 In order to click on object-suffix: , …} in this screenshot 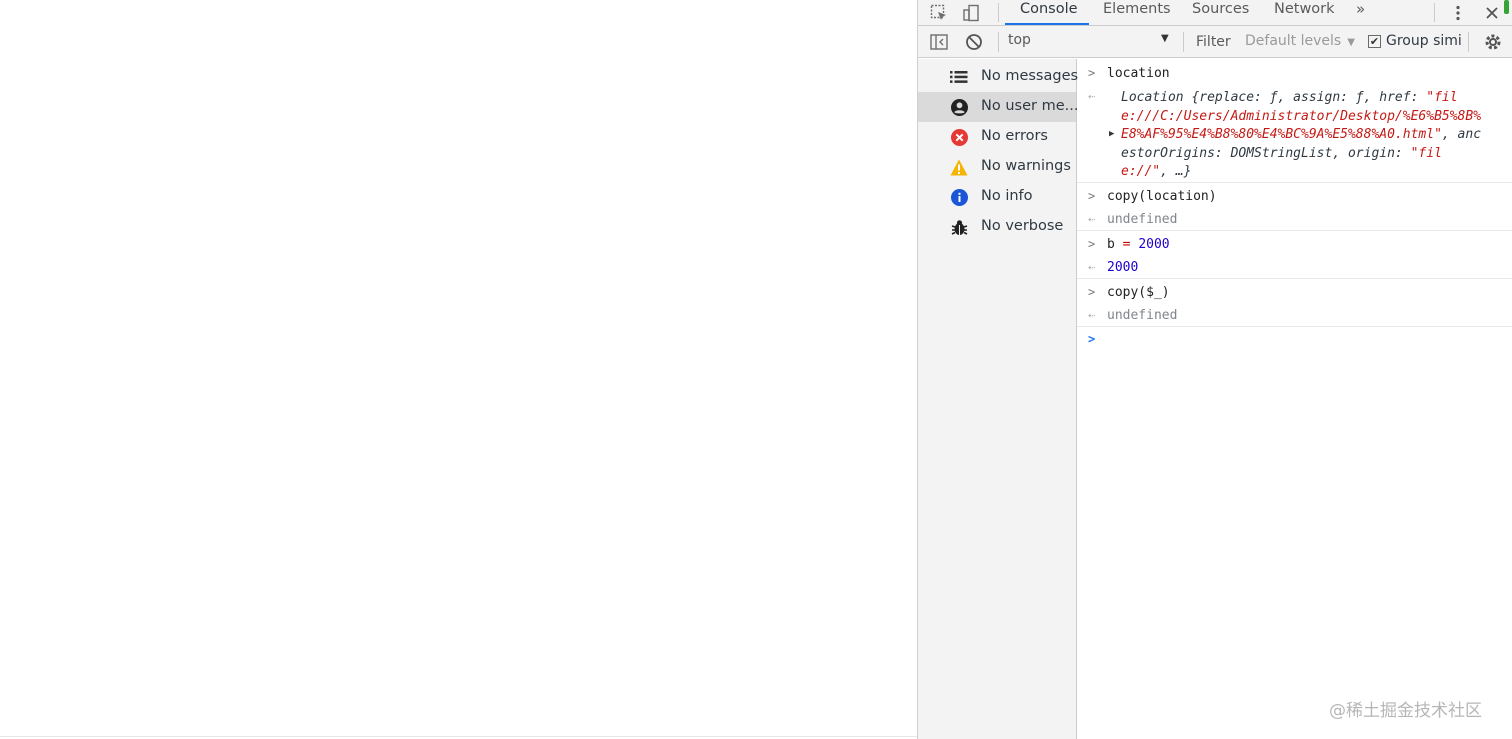, I will do `click(1176, 171)`.